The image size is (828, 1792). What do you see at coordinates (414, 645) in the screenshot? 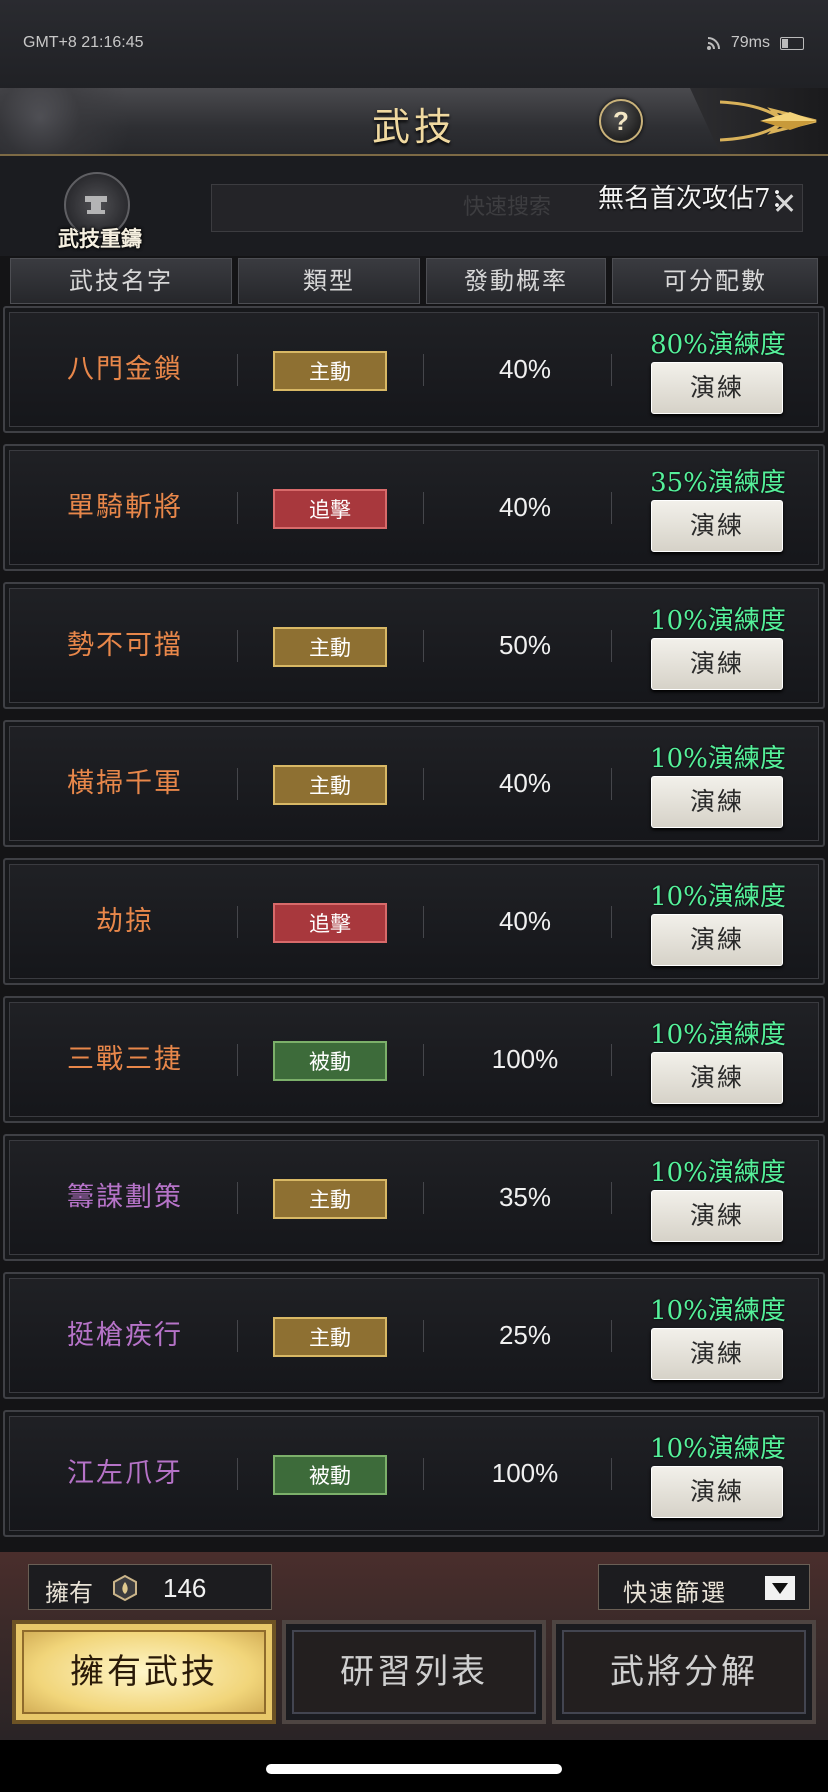
I see `skill-row: 勢不可擋 主動 50% 10%演練度 演練` at bounding box center [414, 645].